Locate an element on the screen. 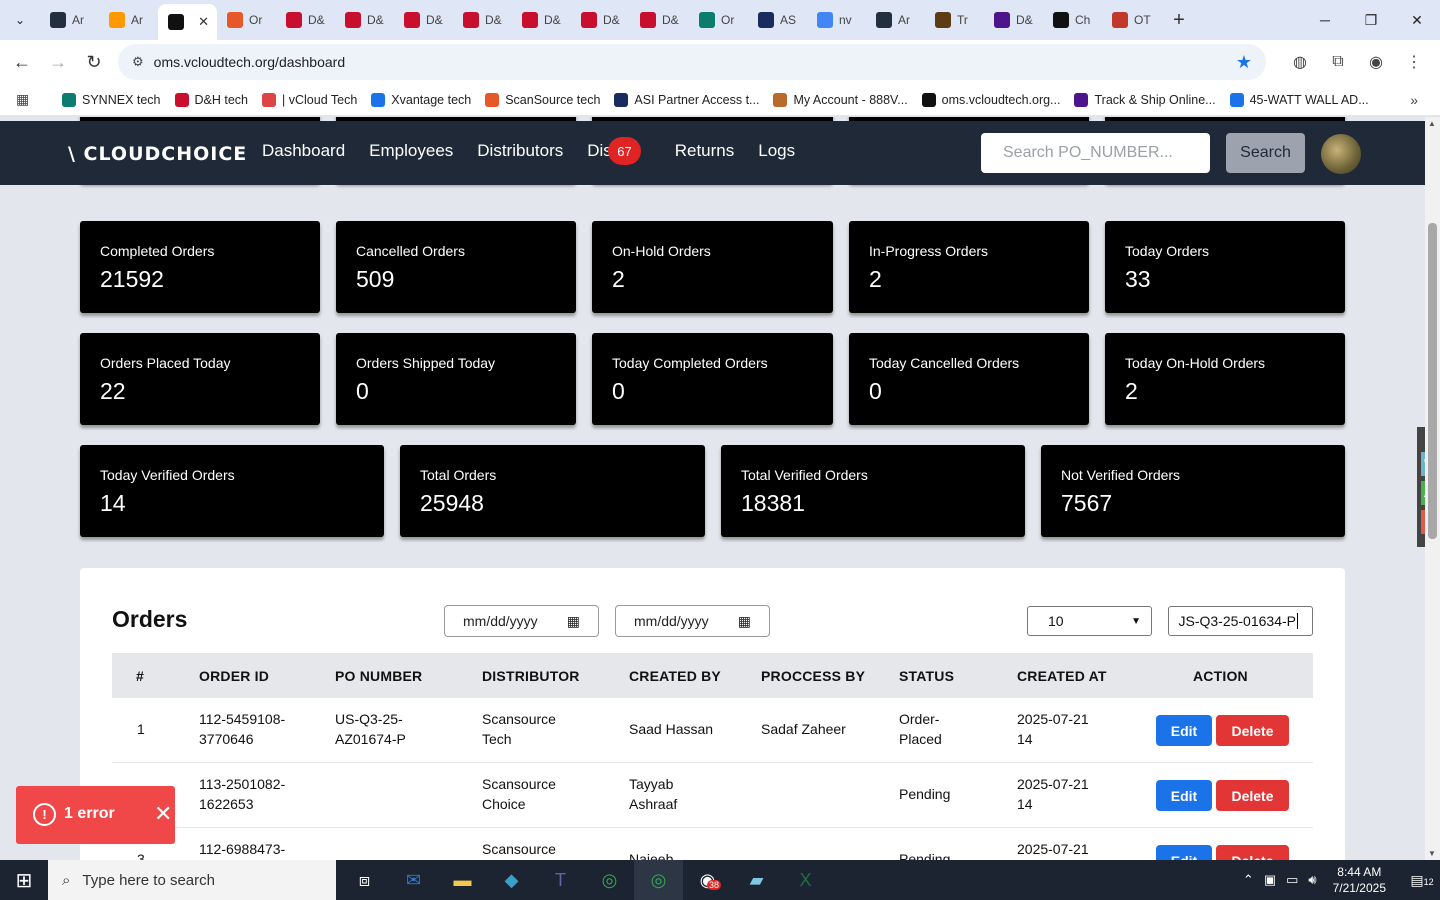  start-date-input: mm/dd/yyyy ▦ is located at coordinates (521, 621).